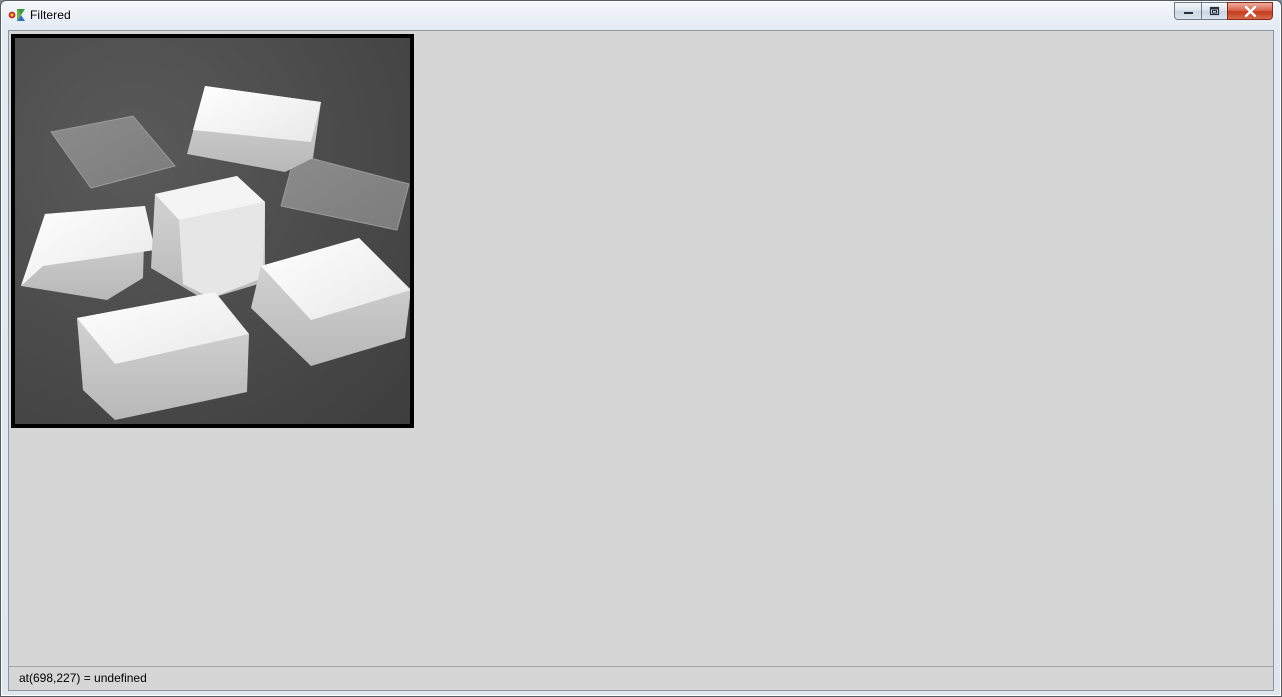 This screenshot has width=1282, height=697. What do you see at coordinates (16, 15) in the screenshot?
I see `gtk-logo-icon` at bounding box center [16, 15].